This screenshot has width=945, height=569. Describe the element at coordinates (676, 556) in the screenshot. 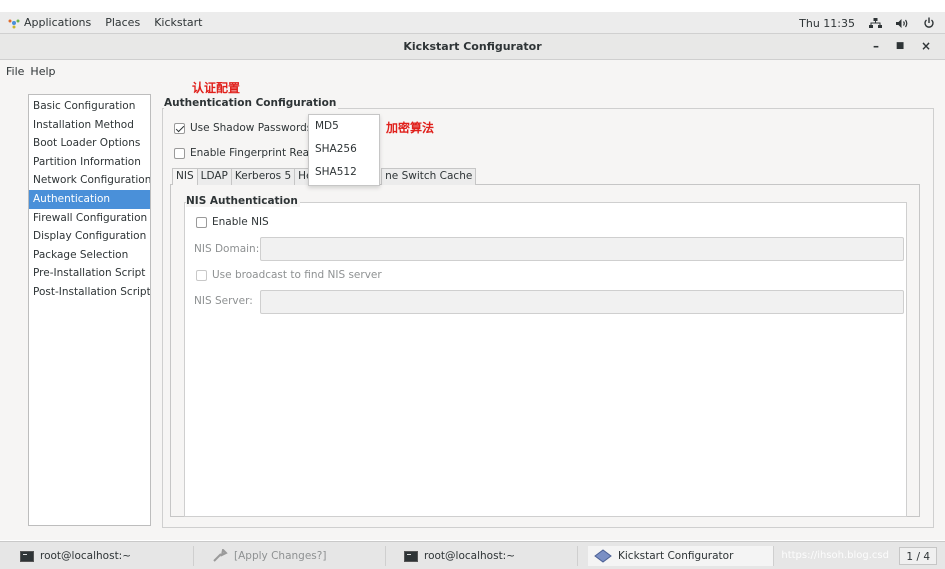

I see `task-kickstart-label: Kickstart Configurator` at that location.